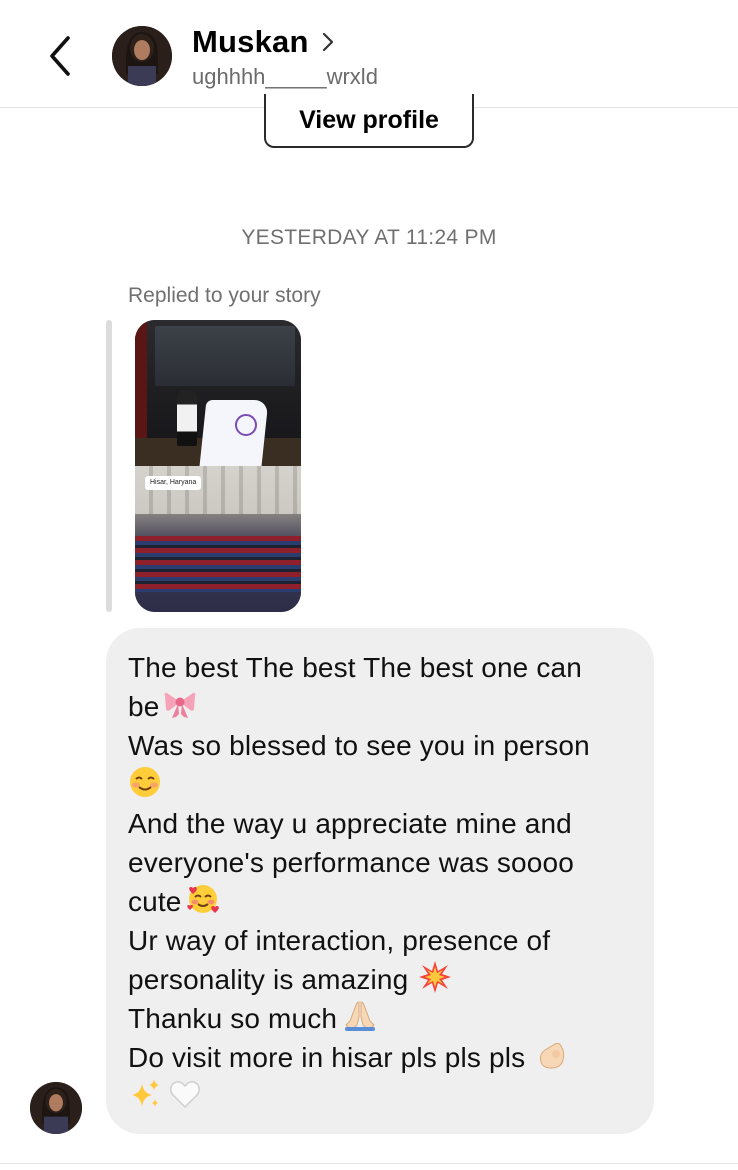  Describe the element at coordinates (380, 1018) in the screenshot. I see `message-line: Thanku so much` at that location.